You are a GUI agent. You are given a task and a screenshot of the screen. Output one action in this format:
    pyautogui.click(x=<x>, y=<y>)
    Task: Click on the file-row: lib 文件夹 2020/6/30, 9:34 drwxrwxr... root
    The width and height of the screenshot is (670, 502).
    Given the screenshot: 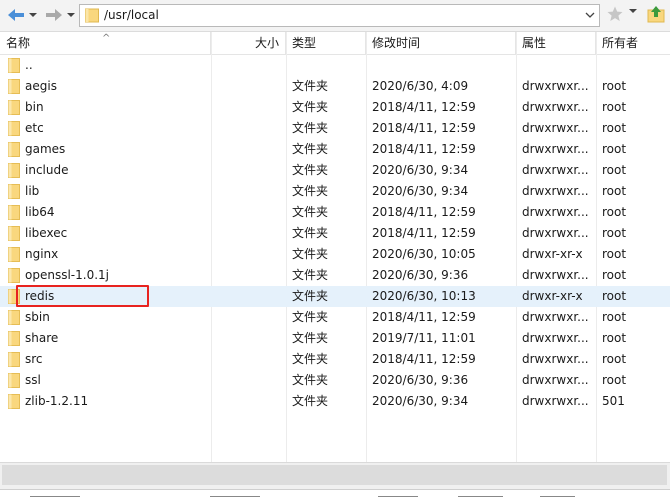 What is the action you would take?
    pyautogui.click(x=335, y=191)
    